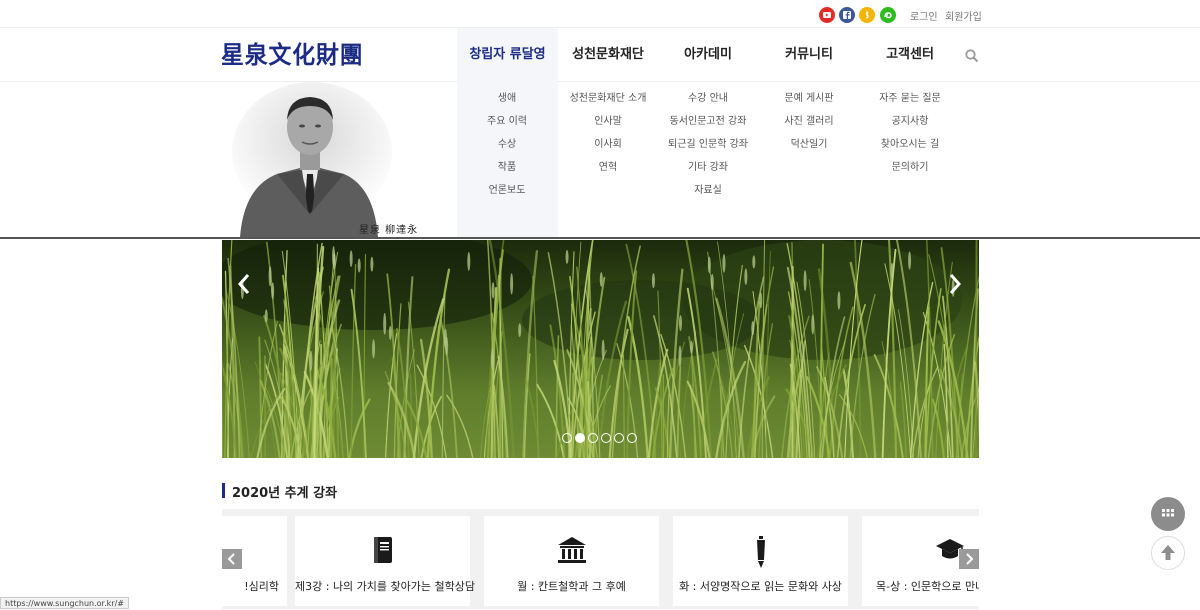 This screenshot has width=1200, height=610. What do you see at coordinates (708, 55) in the screenshot?
I see `nav-academy: 아카데미` at bounding box center [708, 55].